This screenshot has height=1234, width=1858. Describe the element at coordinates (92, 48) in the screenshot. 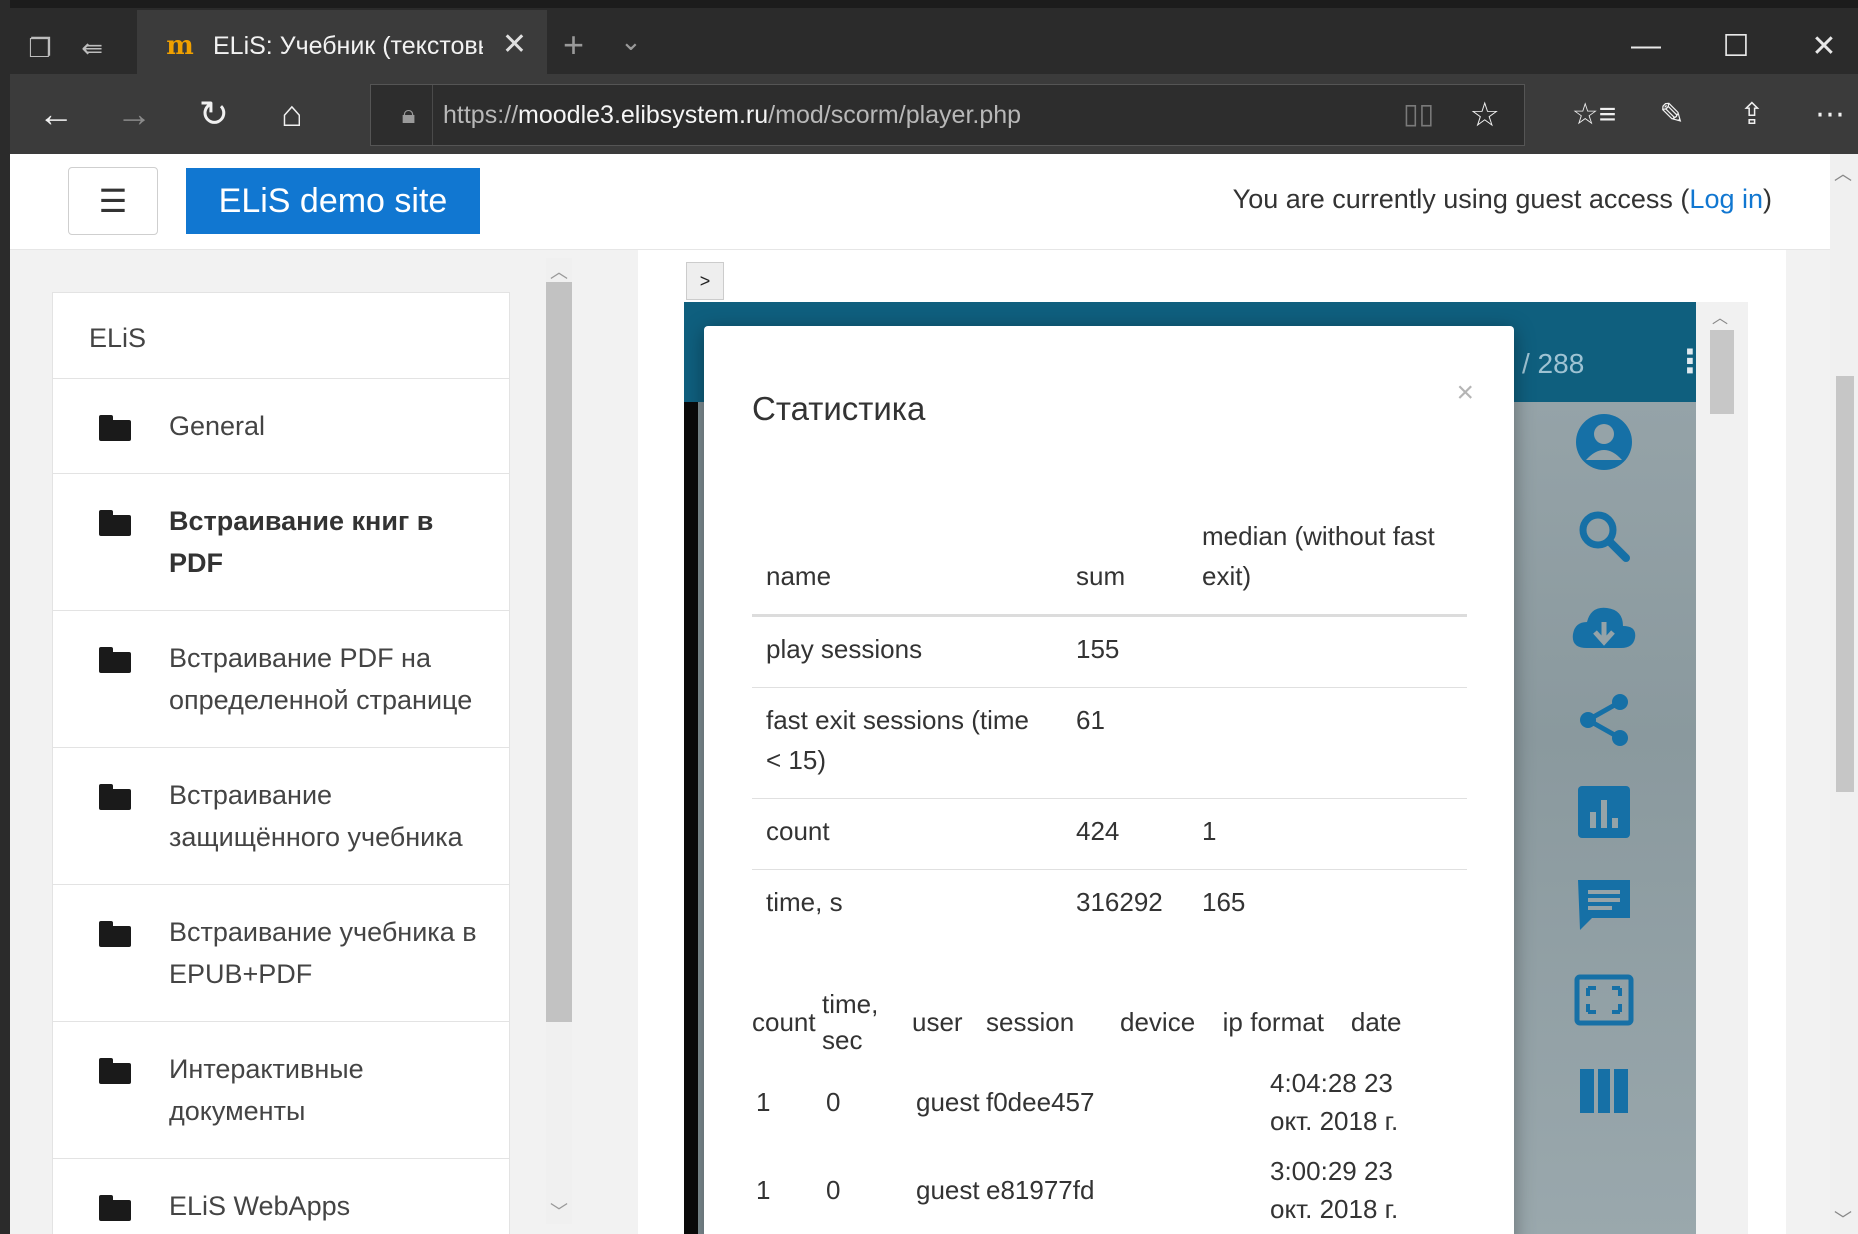

I see `set-aside-icon: ⇚` at that location.